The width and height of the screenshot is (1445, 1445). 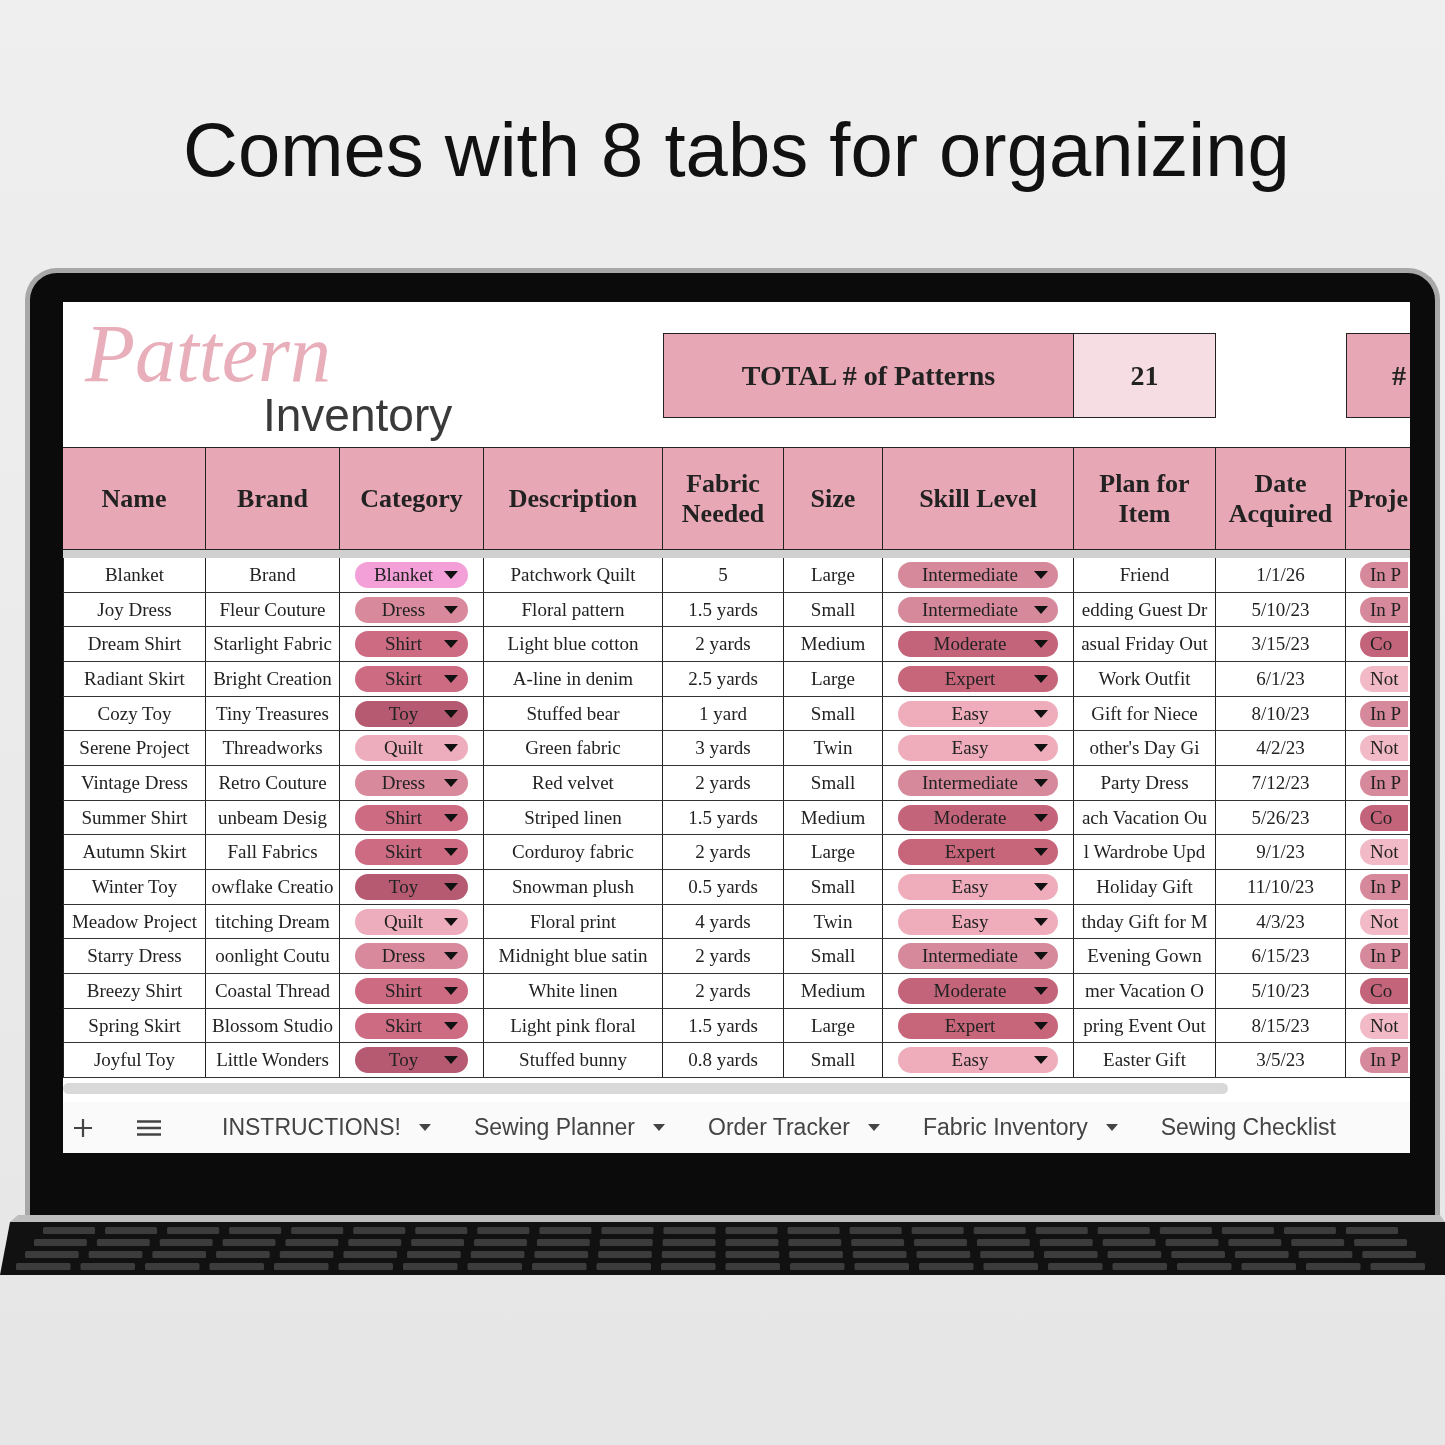 I want to click on table-cell: titching Dream, so click(x=273, y=921).